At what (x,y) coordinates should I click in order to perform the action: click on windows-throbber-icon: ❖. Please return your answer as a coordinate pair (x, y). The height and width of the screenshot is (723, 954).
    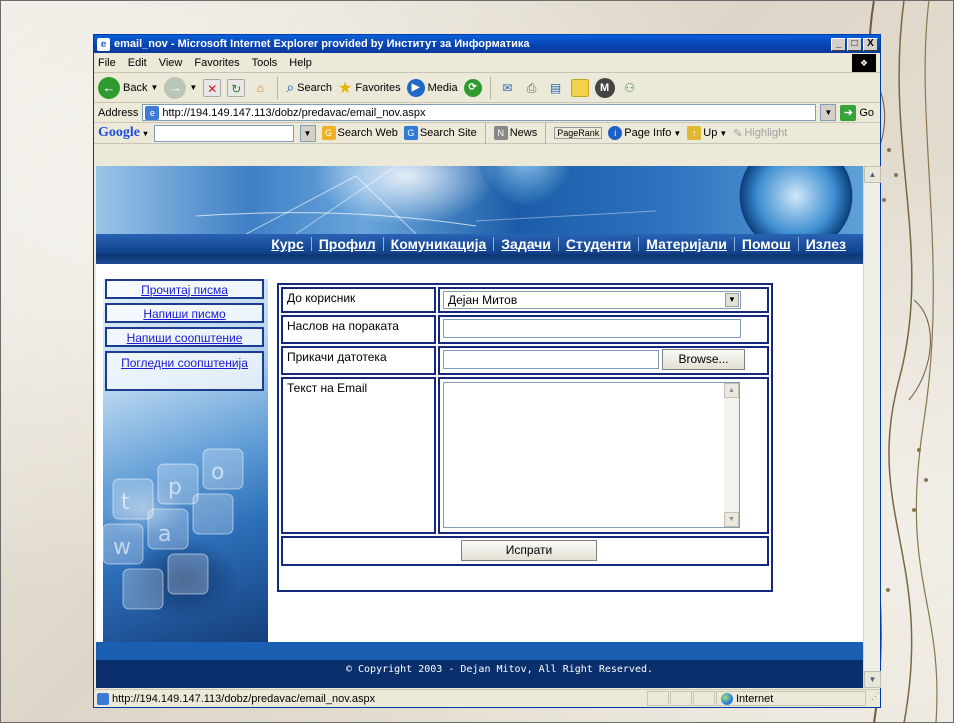
    Looking at the image, I should click on (864, 63).